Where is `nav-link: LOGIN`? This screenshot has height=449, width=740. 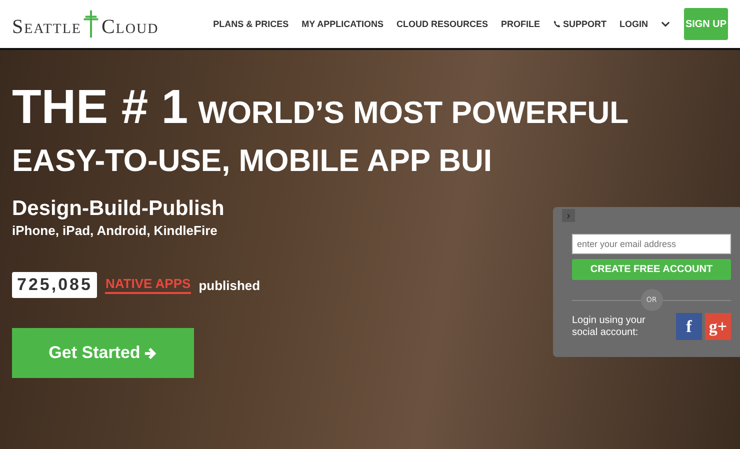 nav-link: LOGIN is located at coordinates (634, 24).